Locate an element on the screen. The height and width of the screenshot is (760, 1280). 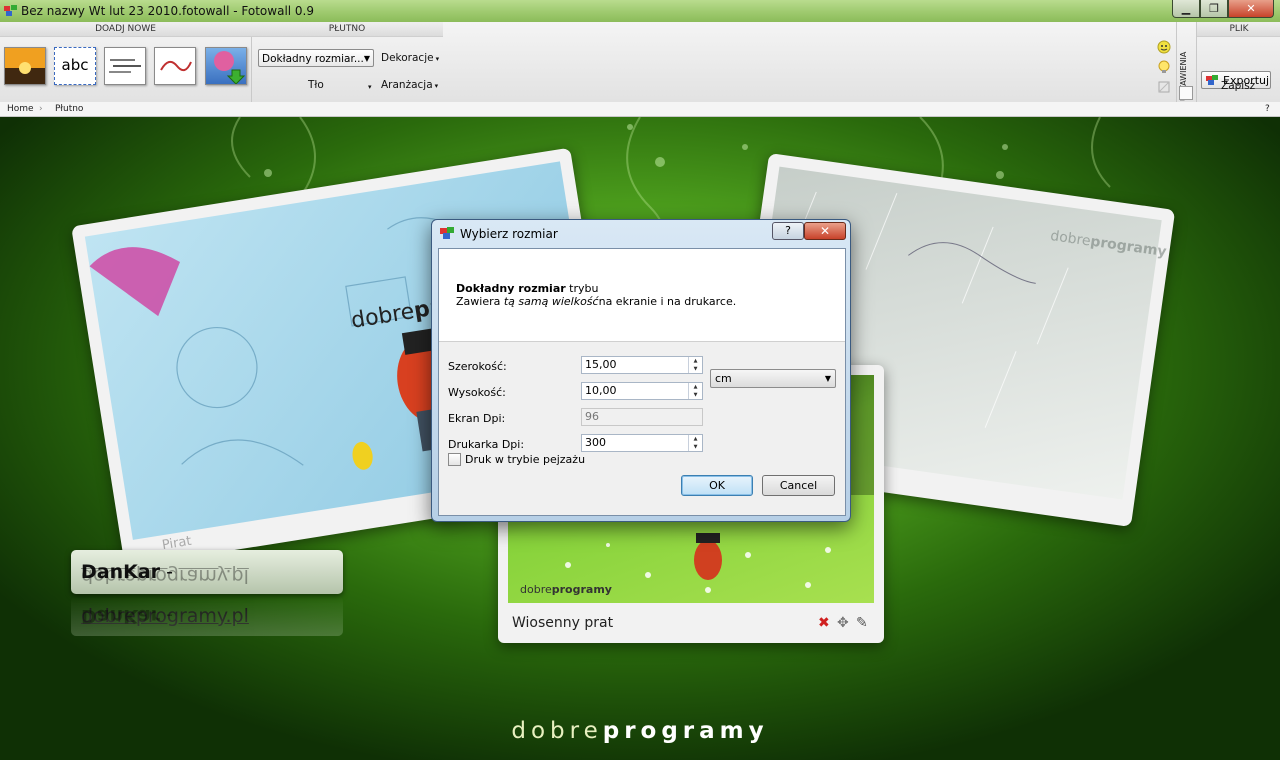
webcam-icon is located at coordinates (176, 66).